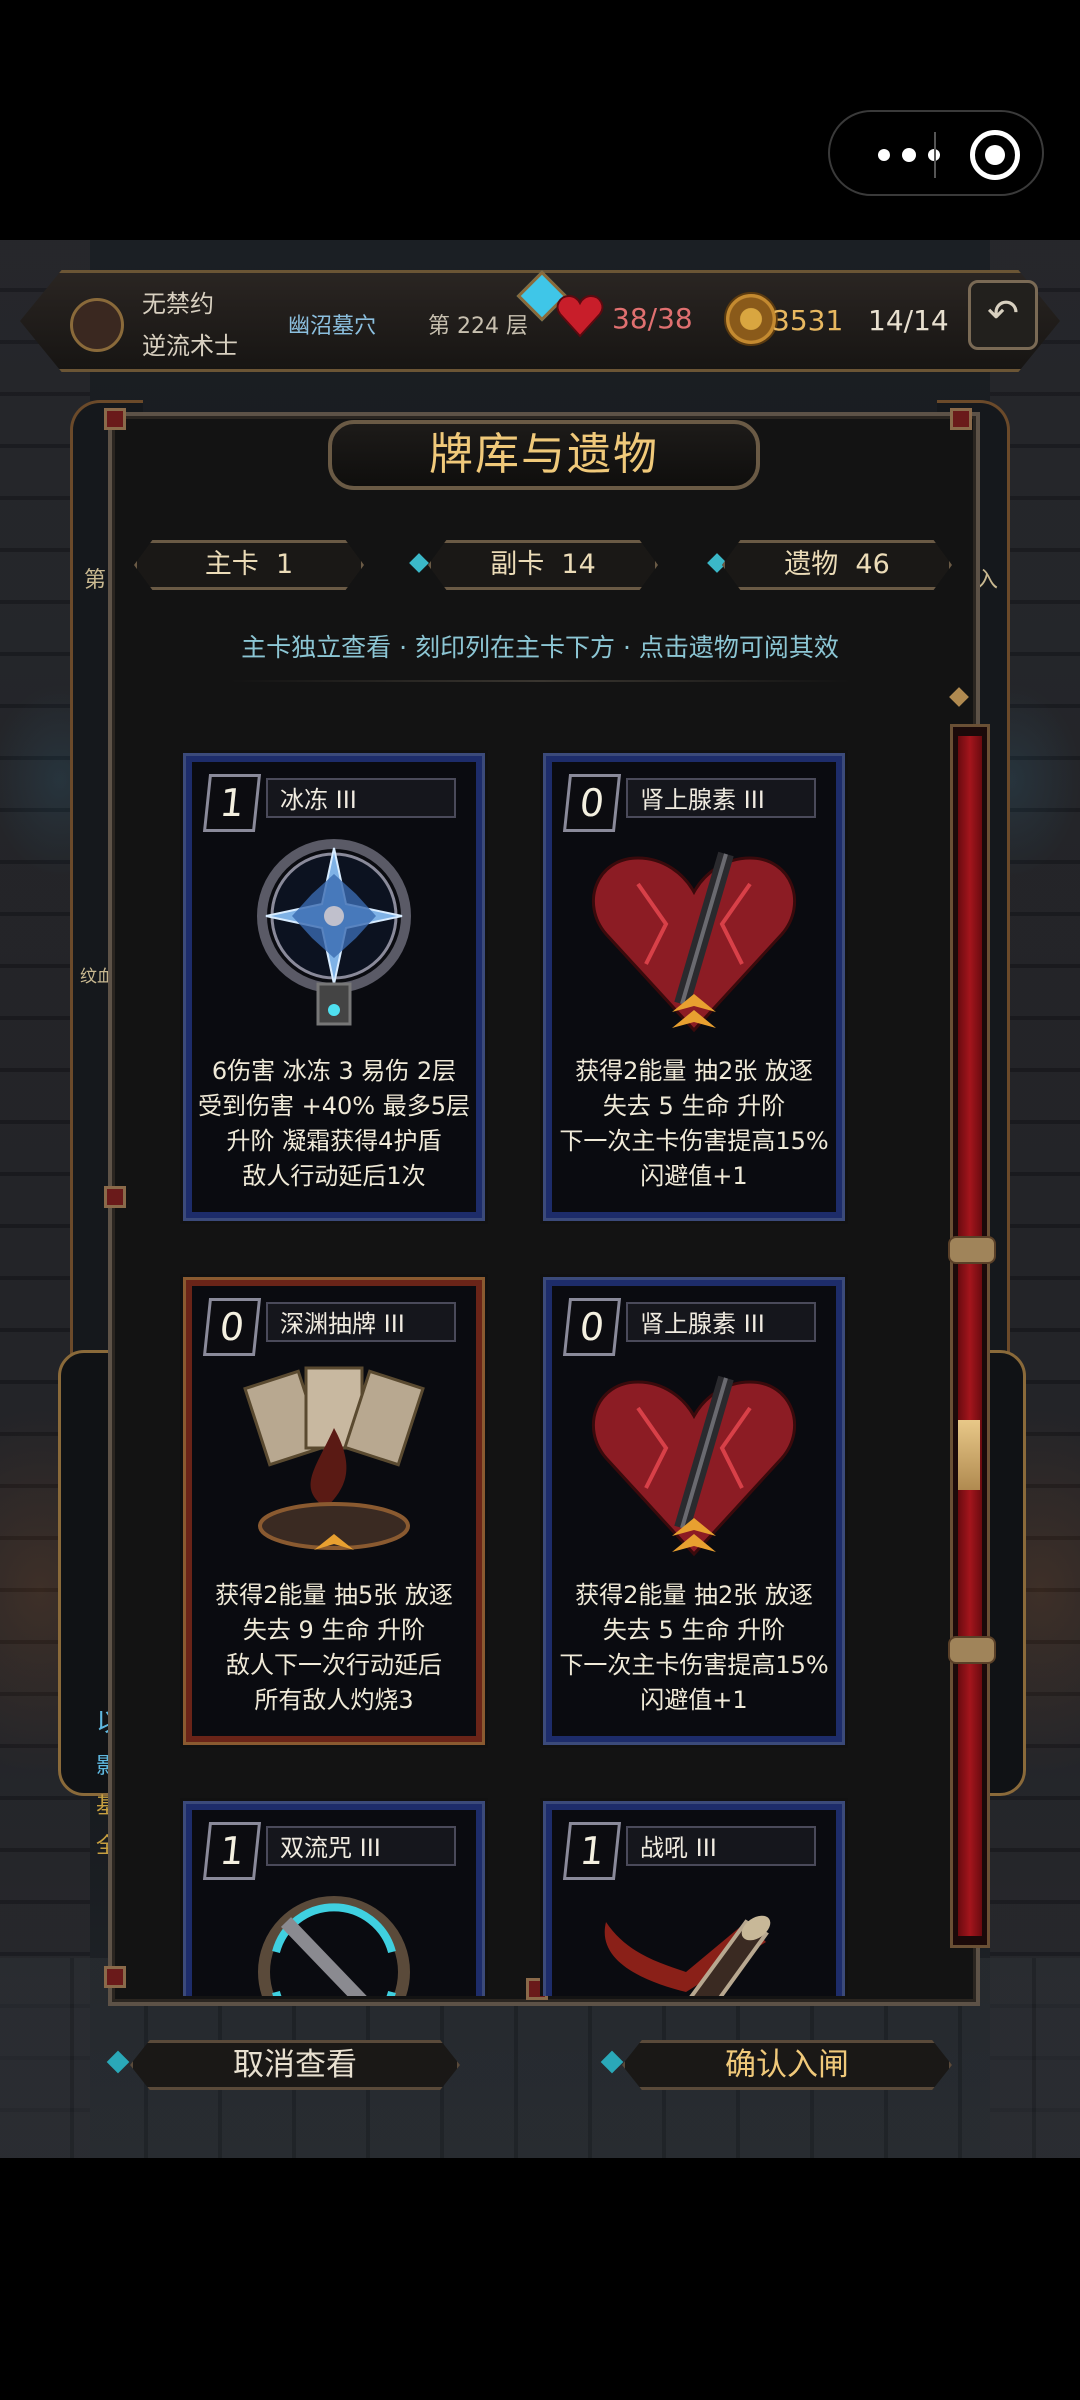 The height and width of the screenshot is (2400, 1080). What do you see at coordinates (334, 1176) in the screenshot?
I see `card-desc-line: 敌人行动延后1次` at bounding box center [334, 1176].